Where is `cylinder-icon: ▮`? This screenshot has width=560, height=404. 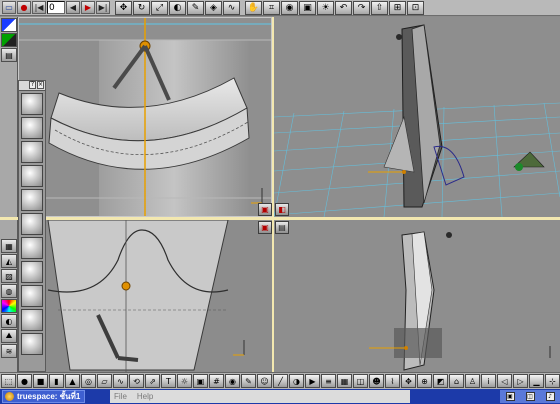 cylinder-icon: ▮ is located at coordinates (56, 381).